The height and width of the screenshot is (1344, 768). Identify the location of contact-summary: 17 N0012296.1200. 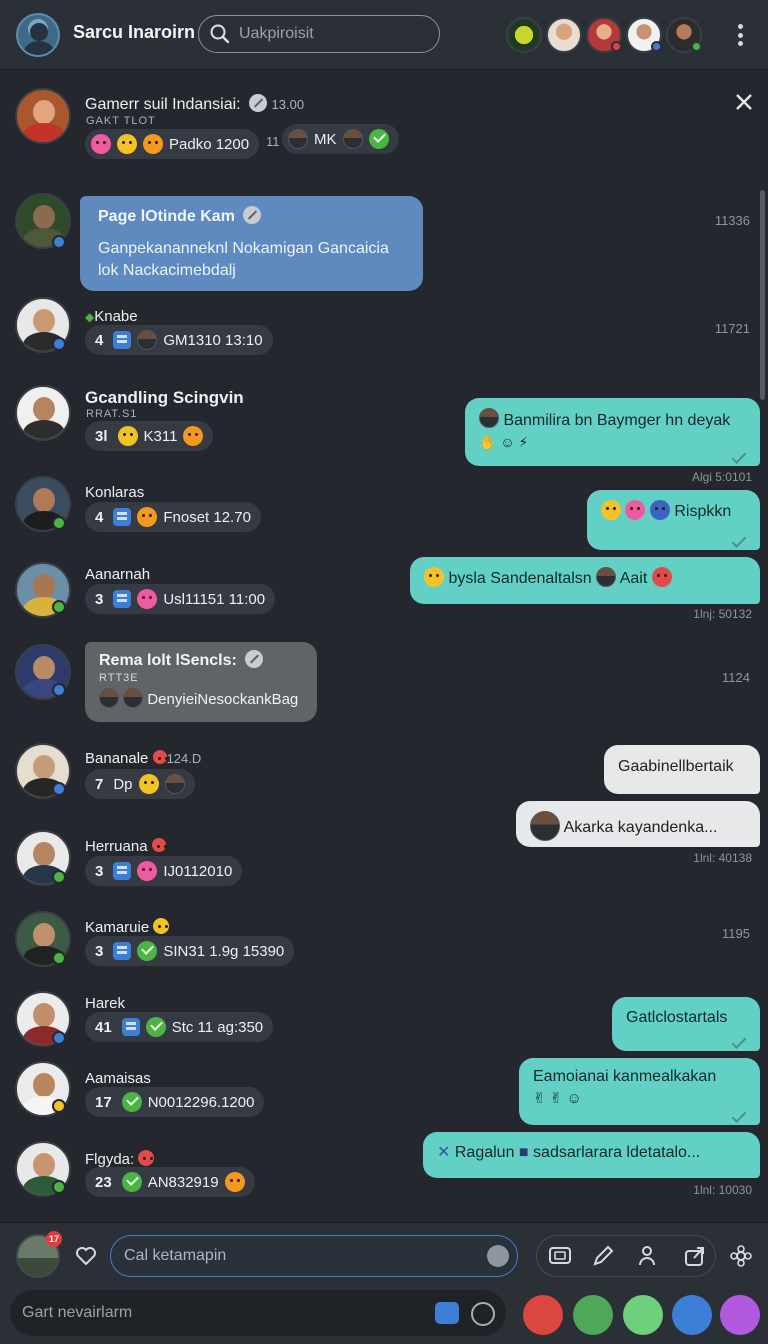
(175, 1102).